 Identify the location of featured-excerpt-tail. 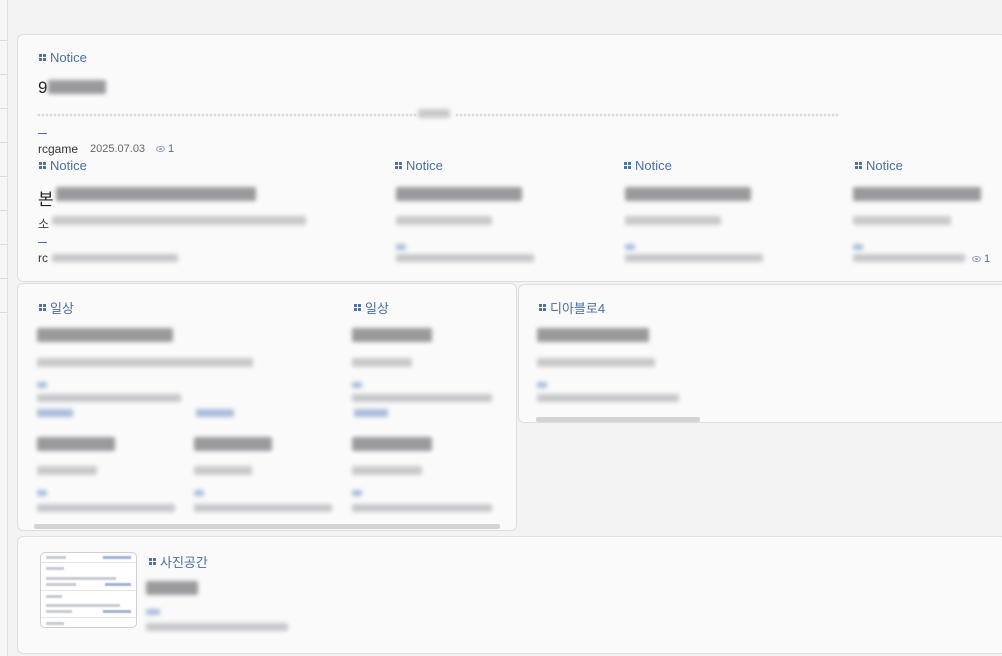
(648, 115).